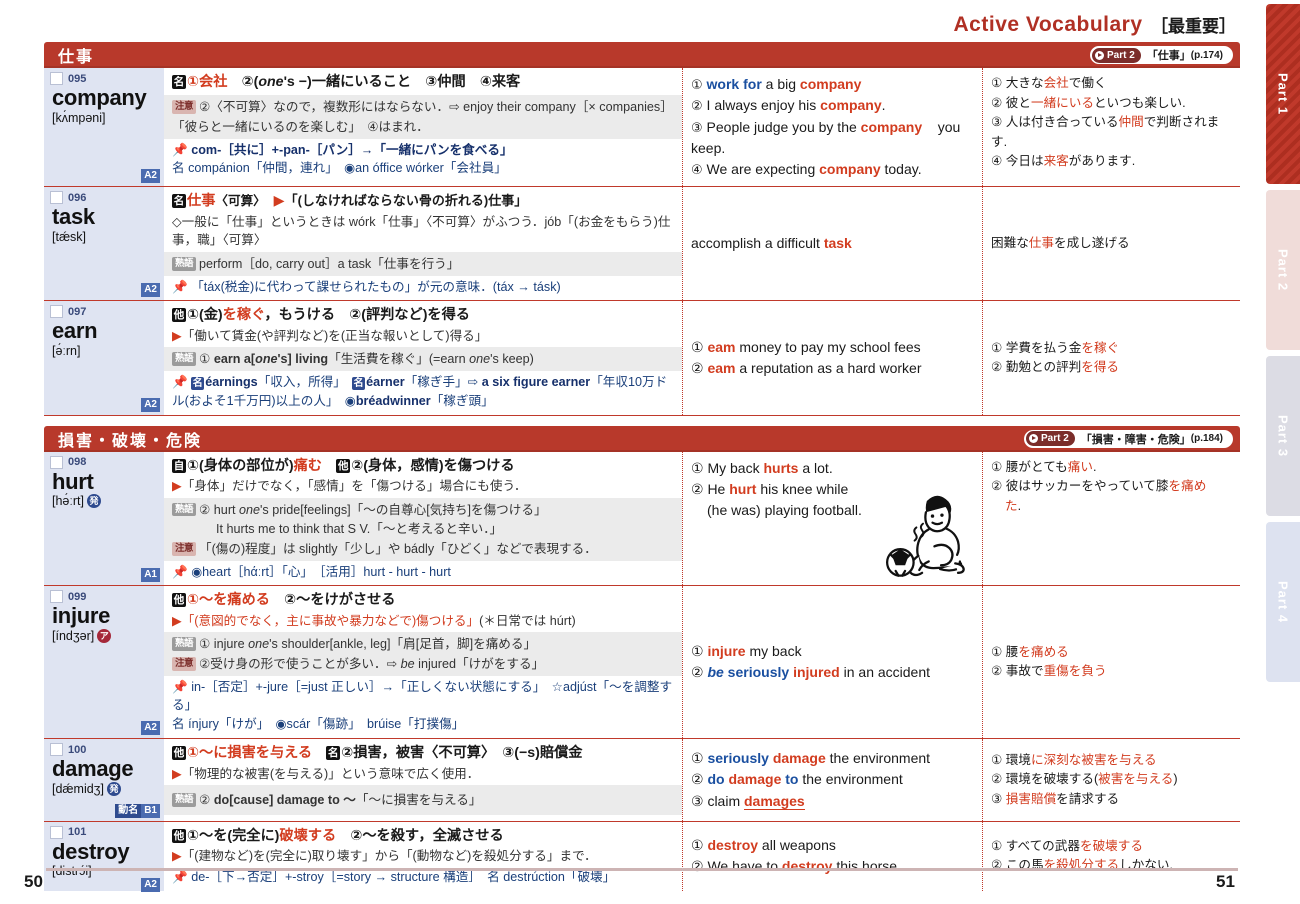 The height and width of the screenshot is (904, 1300). What do you see at coordinates (107, 78) in the screenshot?
I see `entry-number-row: 095` at bounding box center [107, 78].